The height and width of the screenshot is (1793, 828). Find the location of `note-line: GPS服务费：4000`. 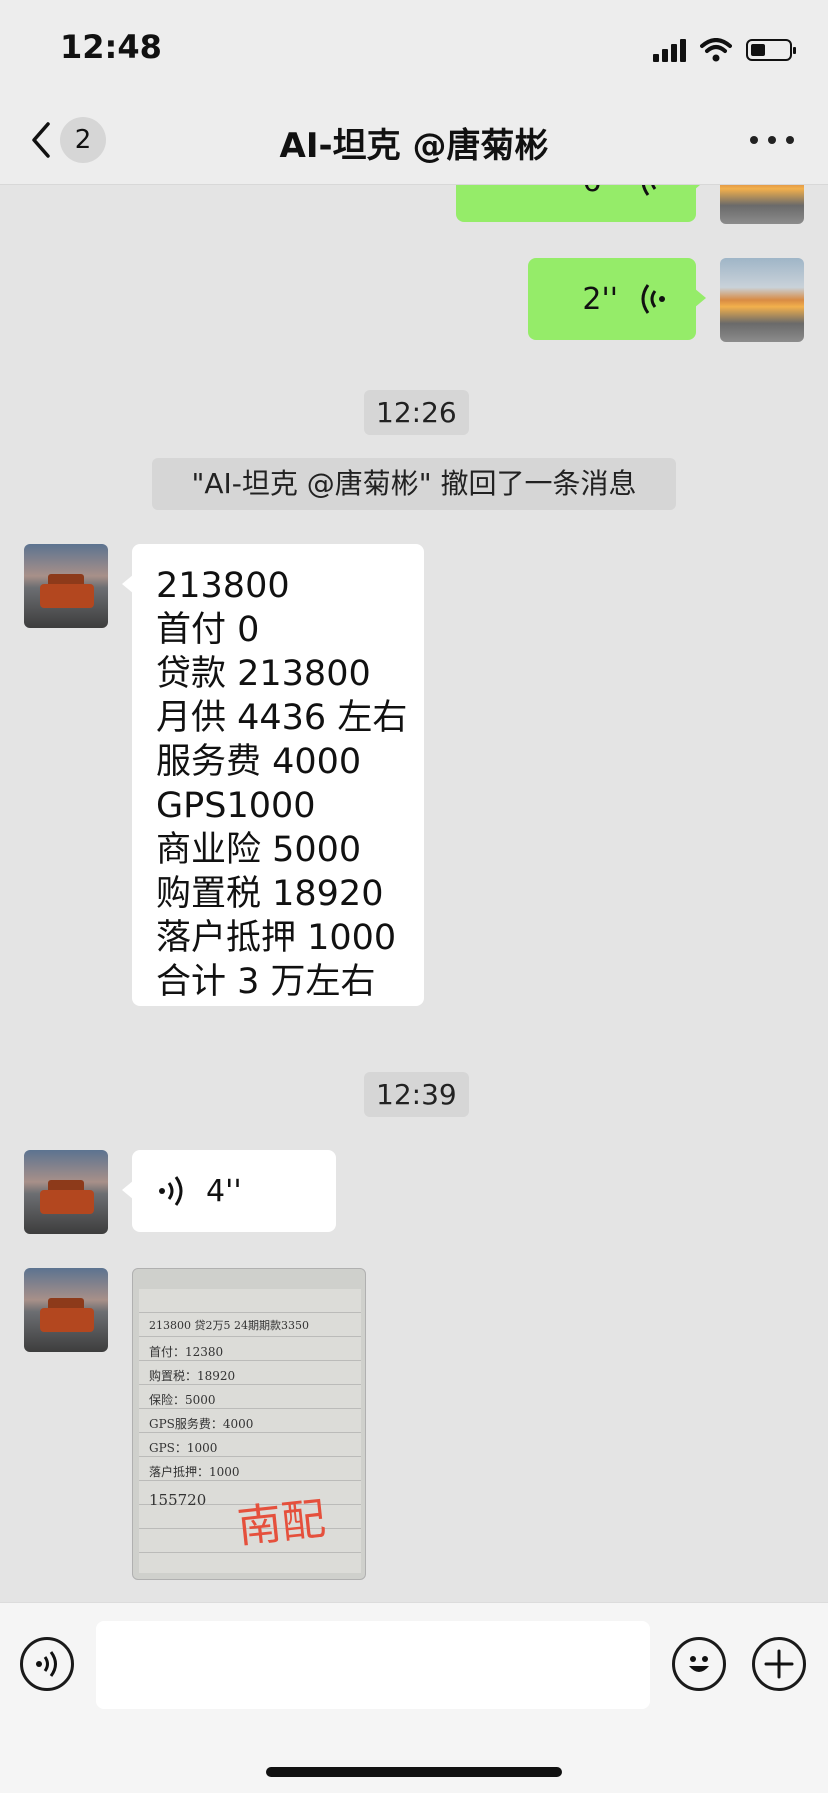

note-line: GPS服务费：4000 is located at coordinates (201, 1424).